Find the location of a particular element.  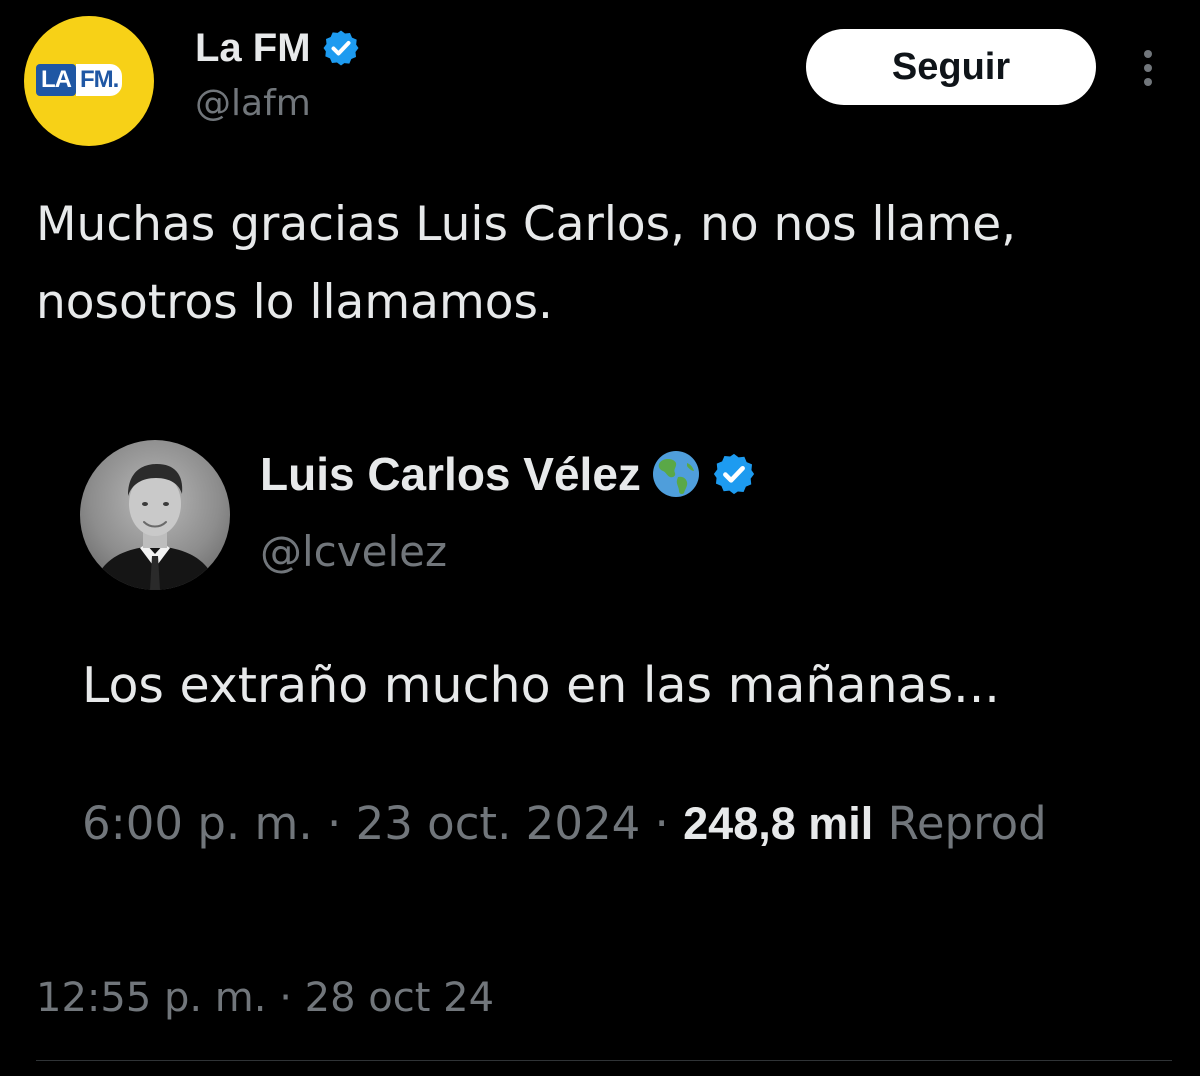

account-handle: @lafm is located at coordinates (253, 104).